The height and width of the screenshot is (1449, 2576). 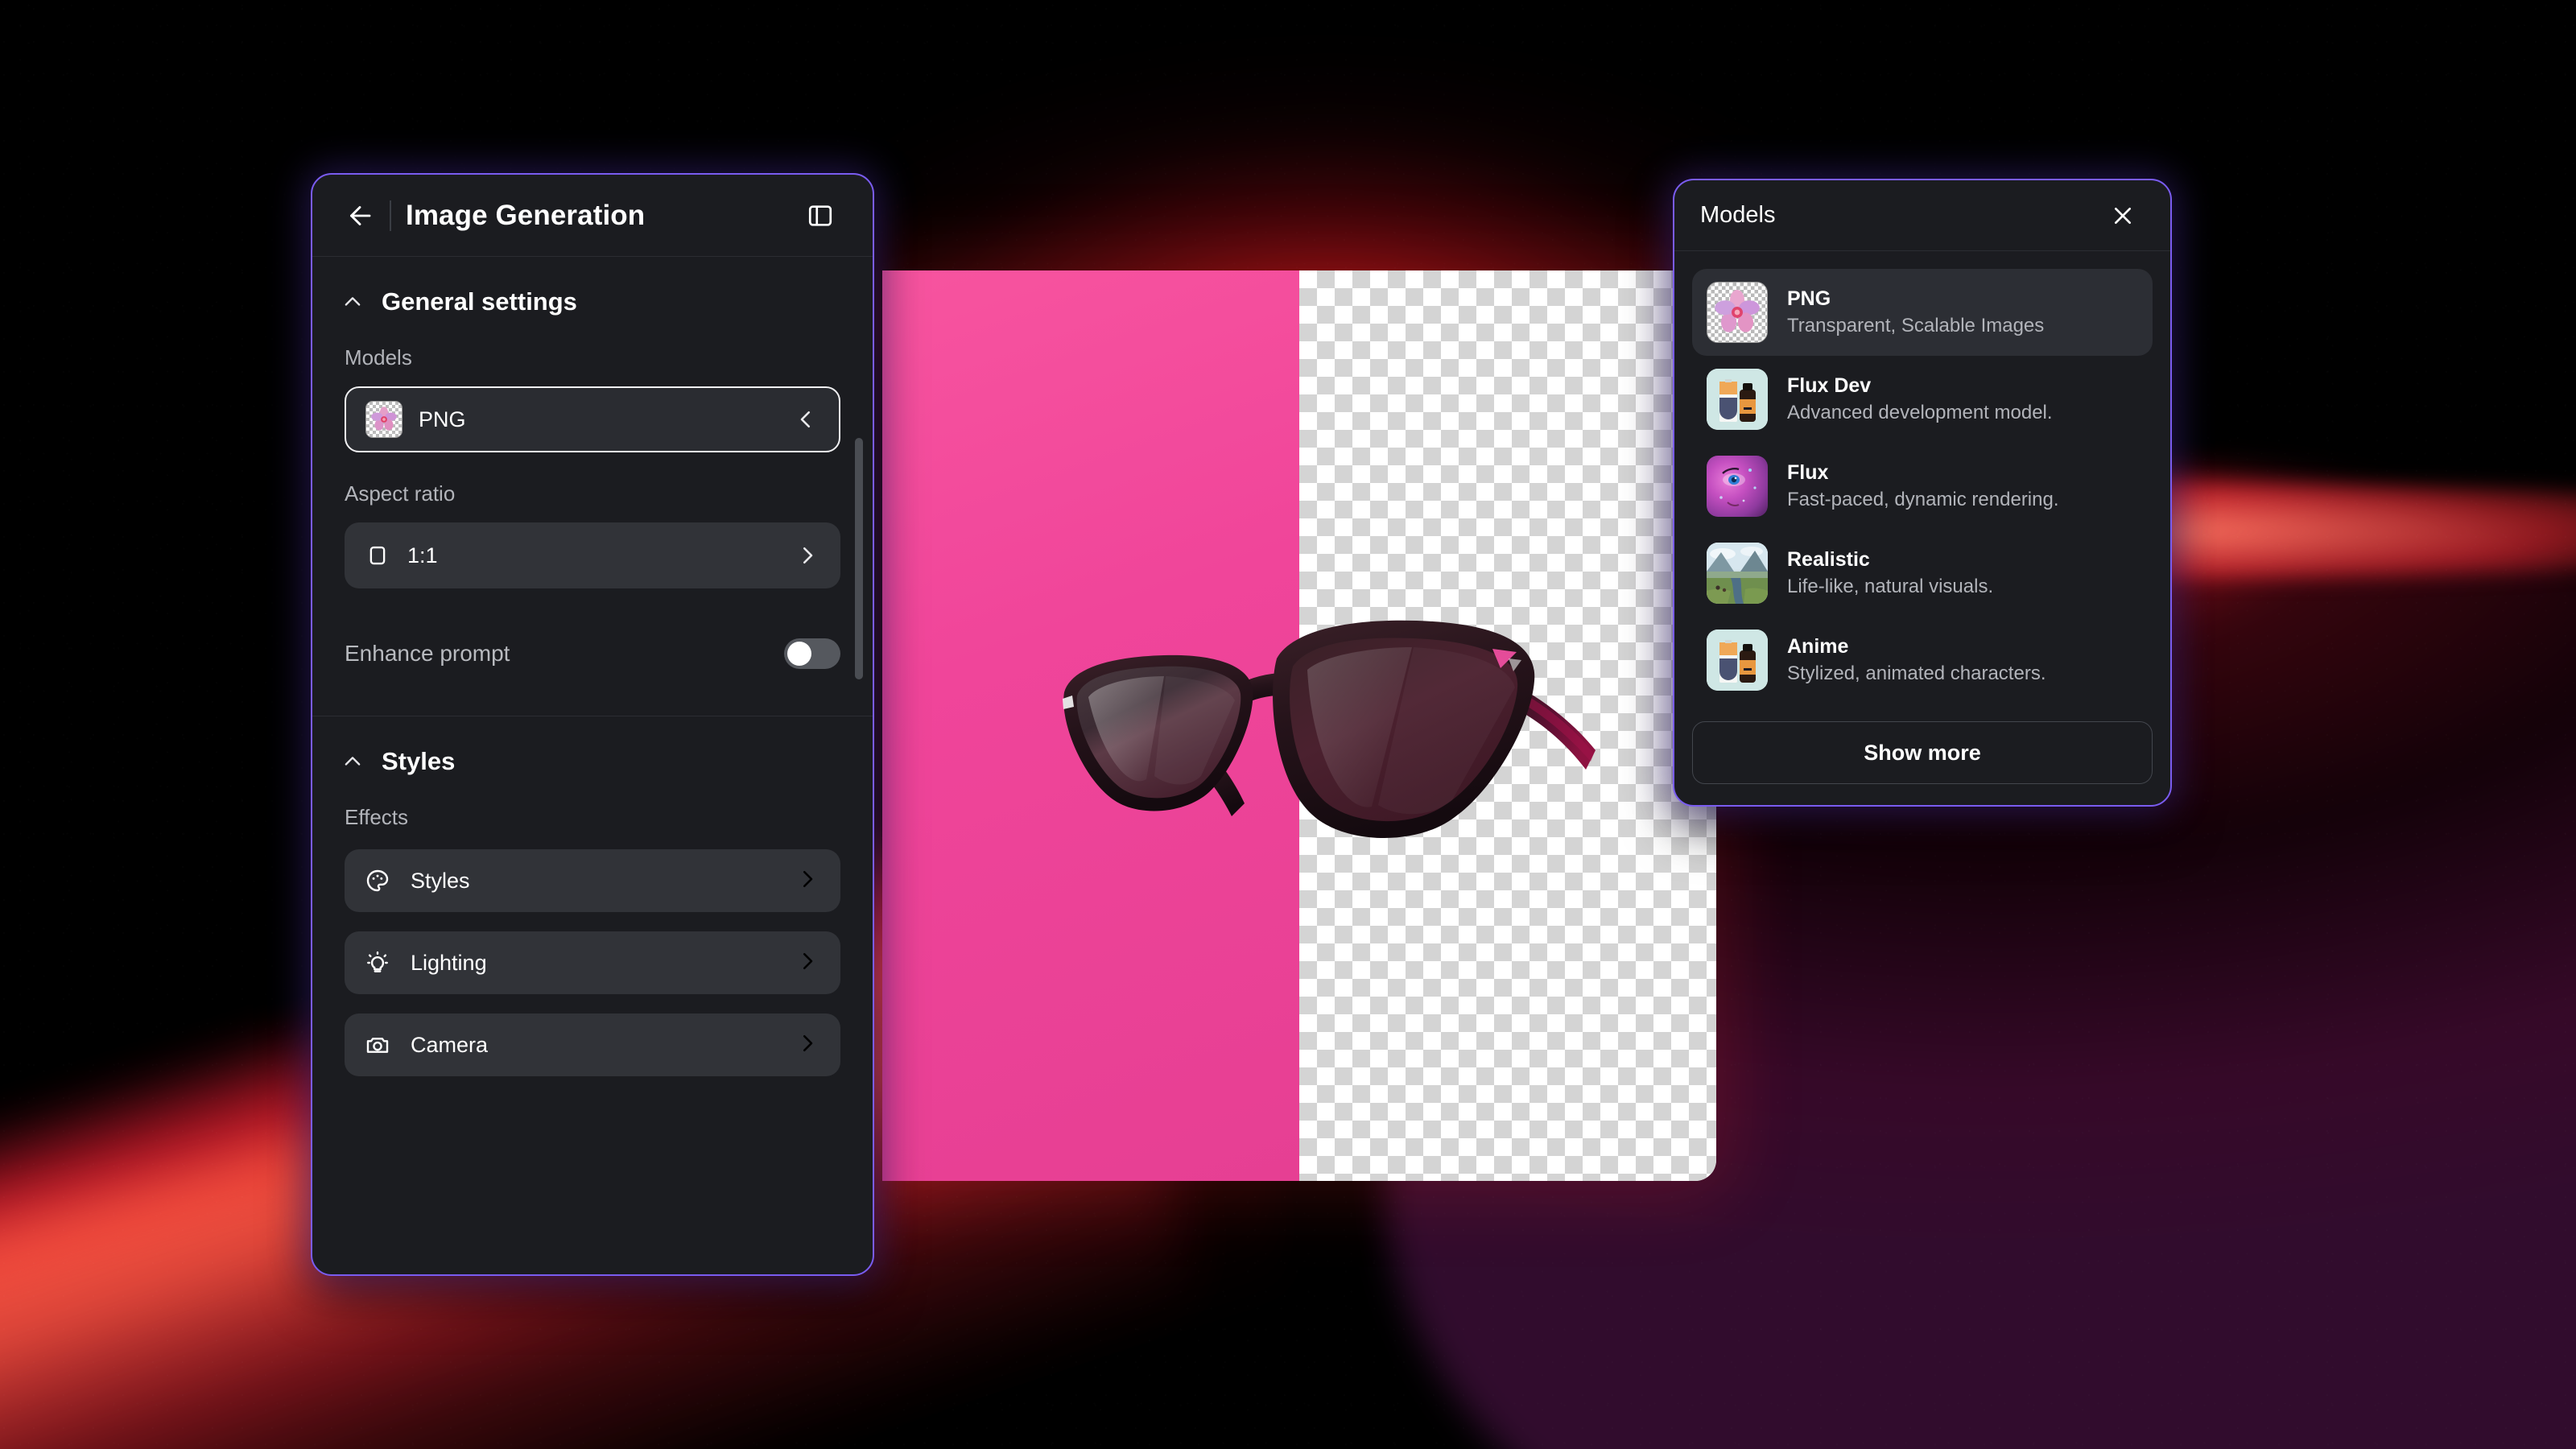 I want to click on close-icon, so click(x=2123, y=215).